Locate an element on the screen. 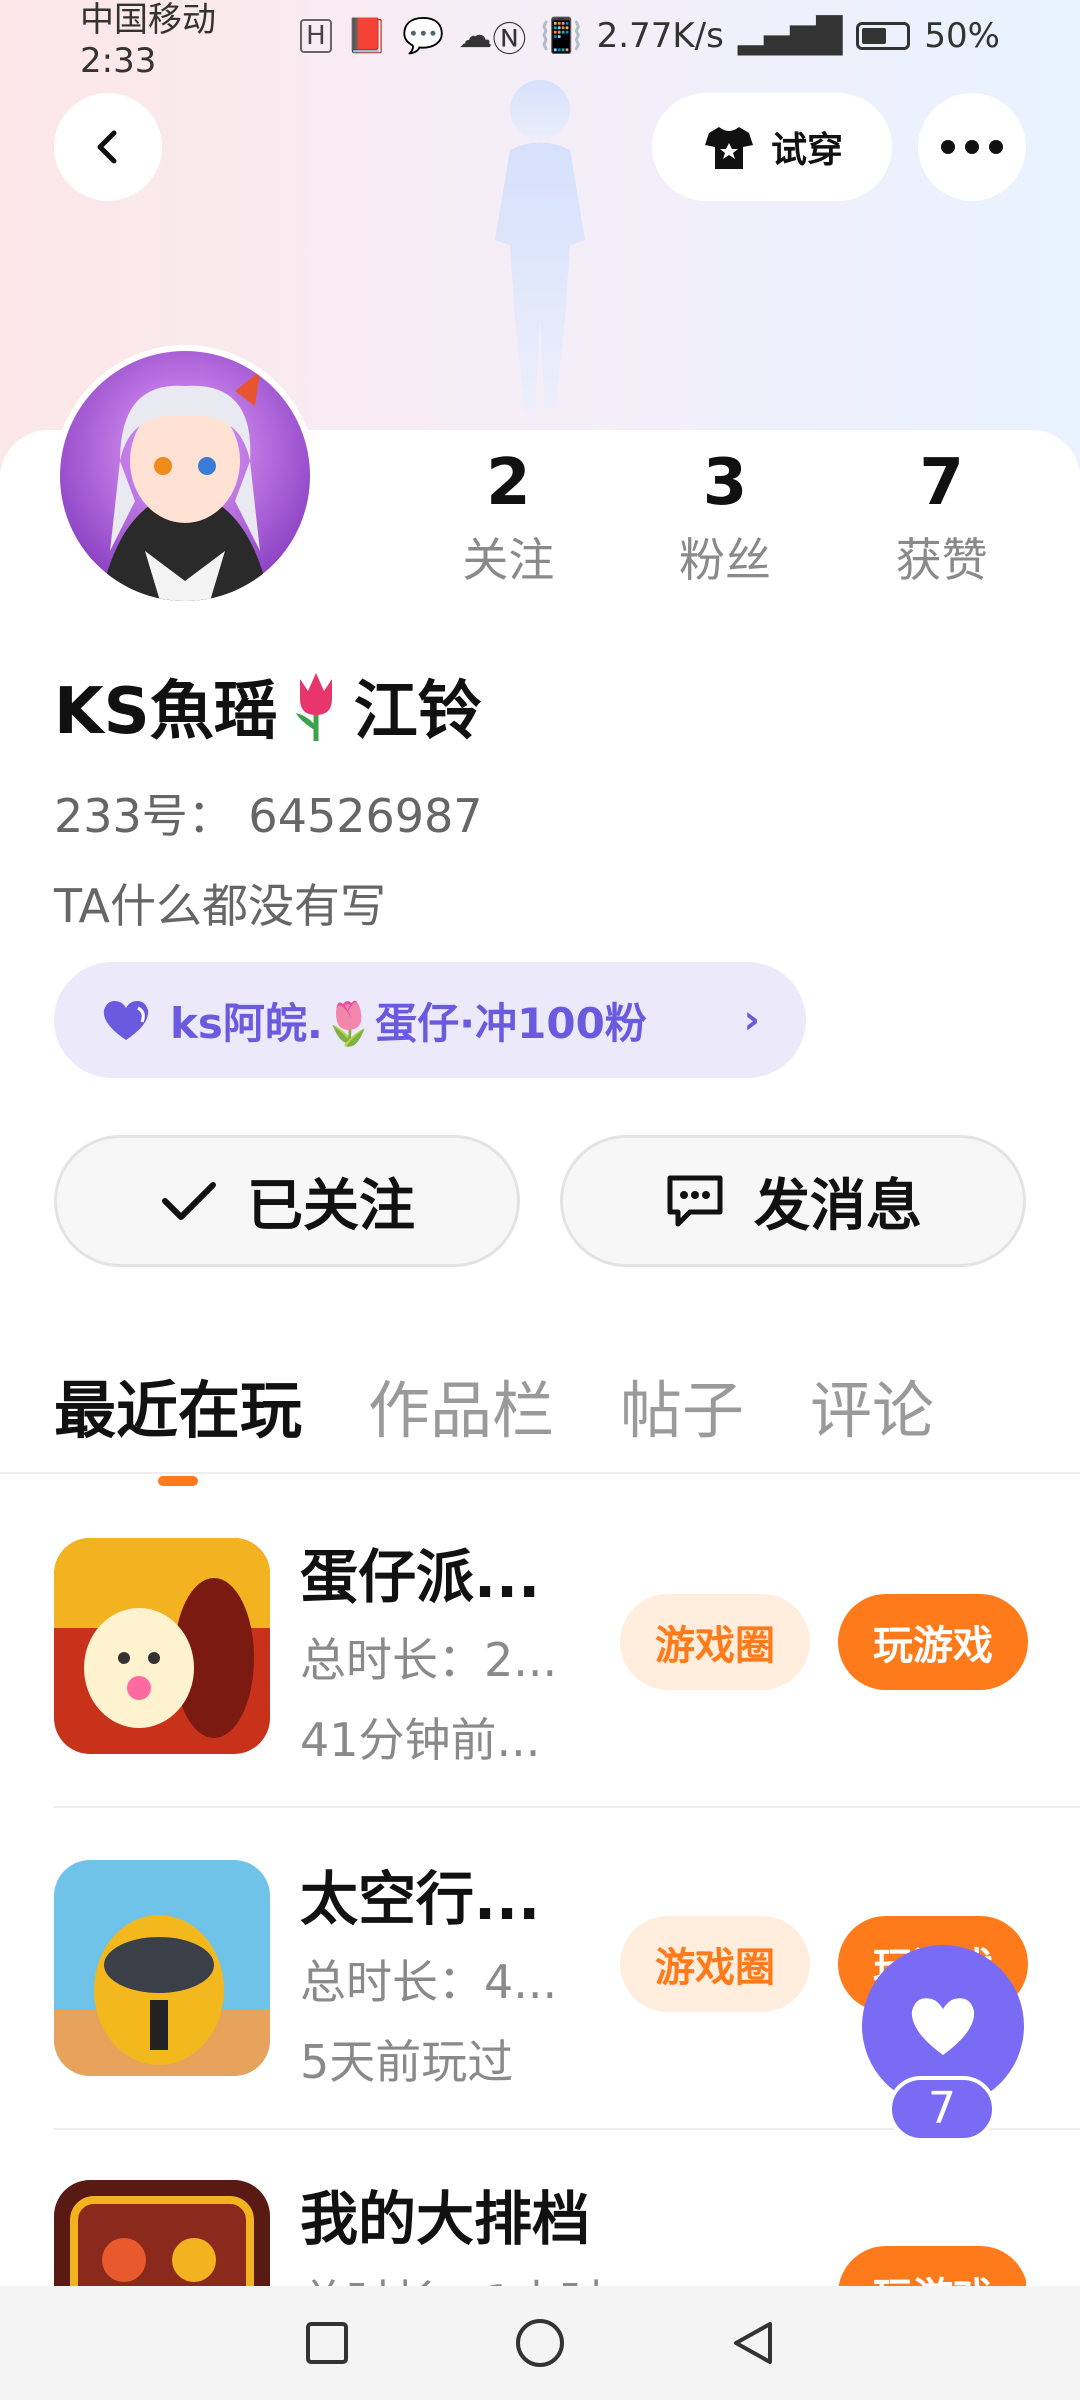 The width and height of the screenshot is (1080, 2400). try-on-label: 试穿 is located at coordinates (806, 150).